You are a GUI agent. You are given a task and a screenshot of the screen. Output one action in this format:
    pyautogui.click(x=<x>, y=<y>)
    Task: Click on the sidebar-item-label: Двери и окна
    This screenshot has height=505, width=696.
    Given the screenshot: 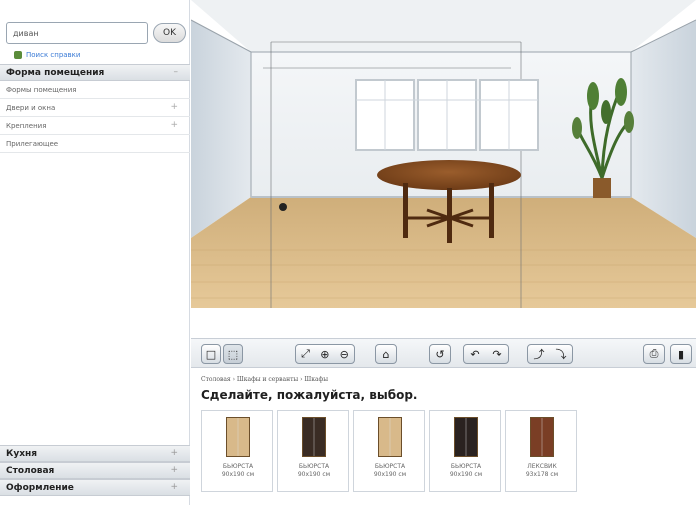 What is the action you would take?
    pyautogui.click(x=31, y=108)
    